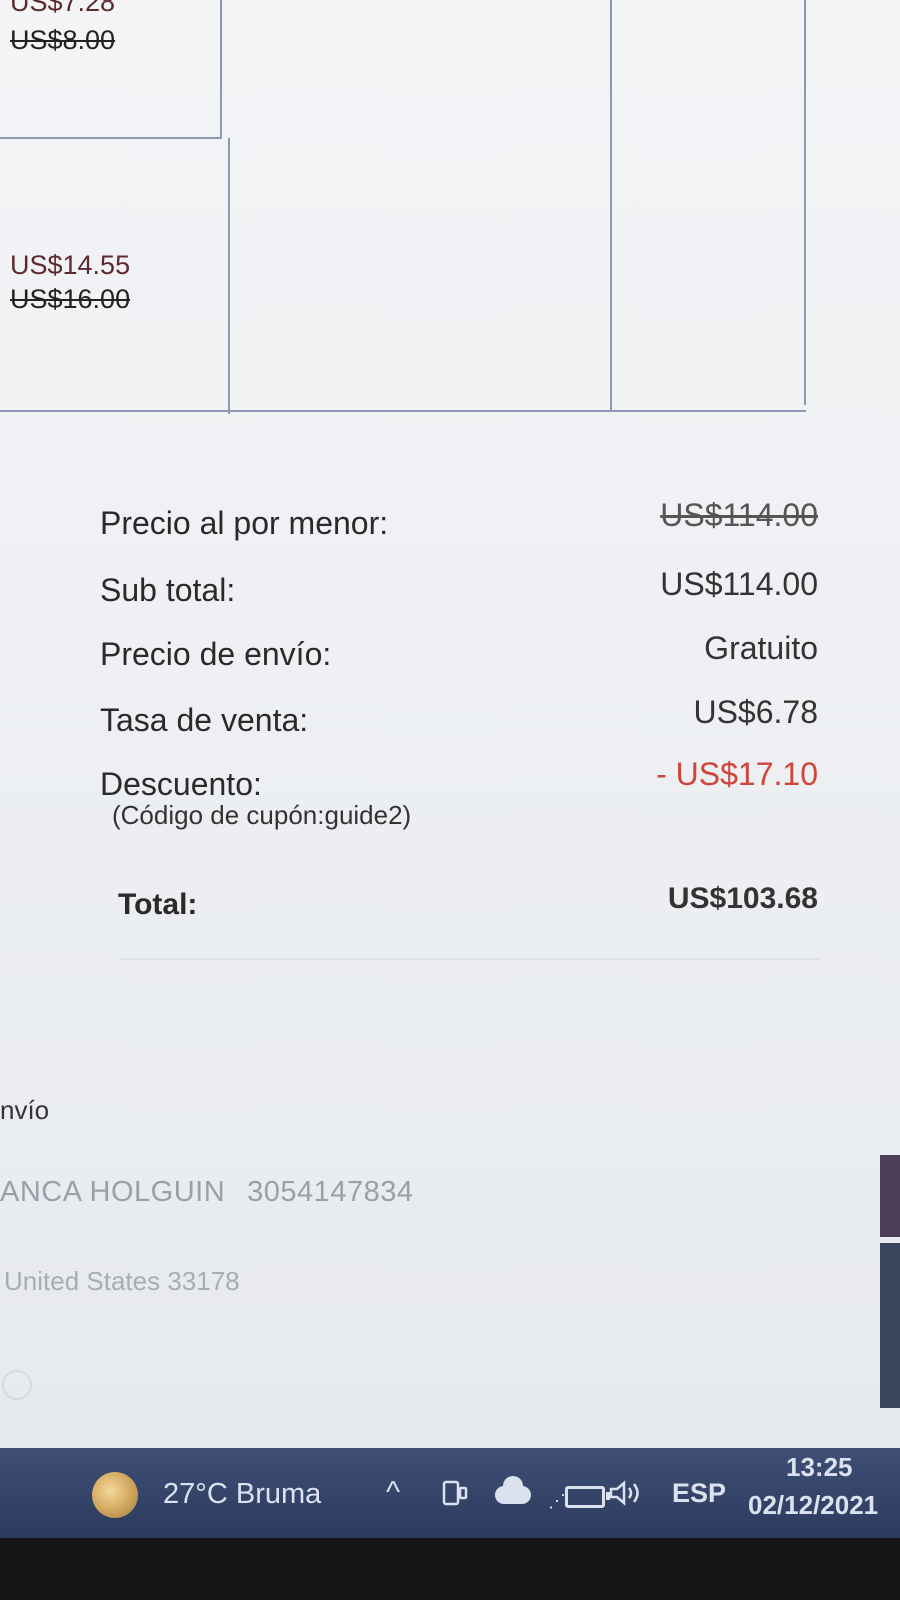  Describe the element at coordinates (330, 1192) in the screenshot. I see `recipient-phone: 3054147834` at that location.